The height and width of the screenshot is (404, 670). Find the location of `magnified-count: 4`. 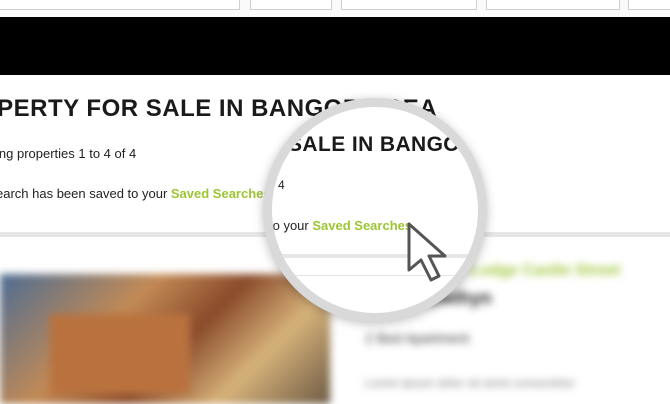

magnified-count: 4 is located at coordinates (281, 185).